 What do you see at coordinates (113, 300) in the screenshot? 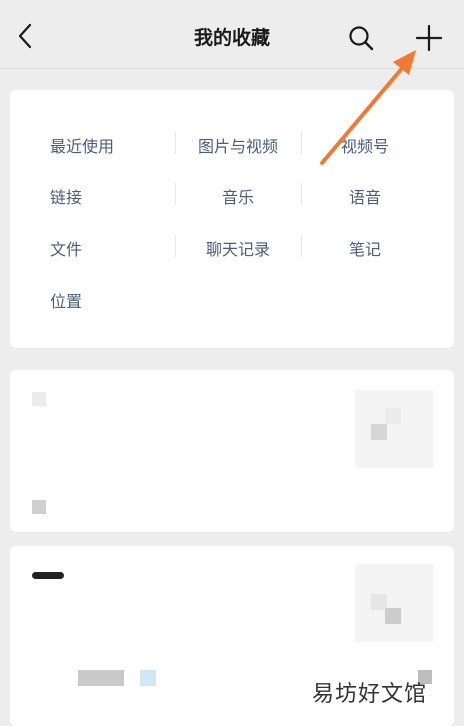
I see `category-location: 位置` at bounding box center [113, 300].